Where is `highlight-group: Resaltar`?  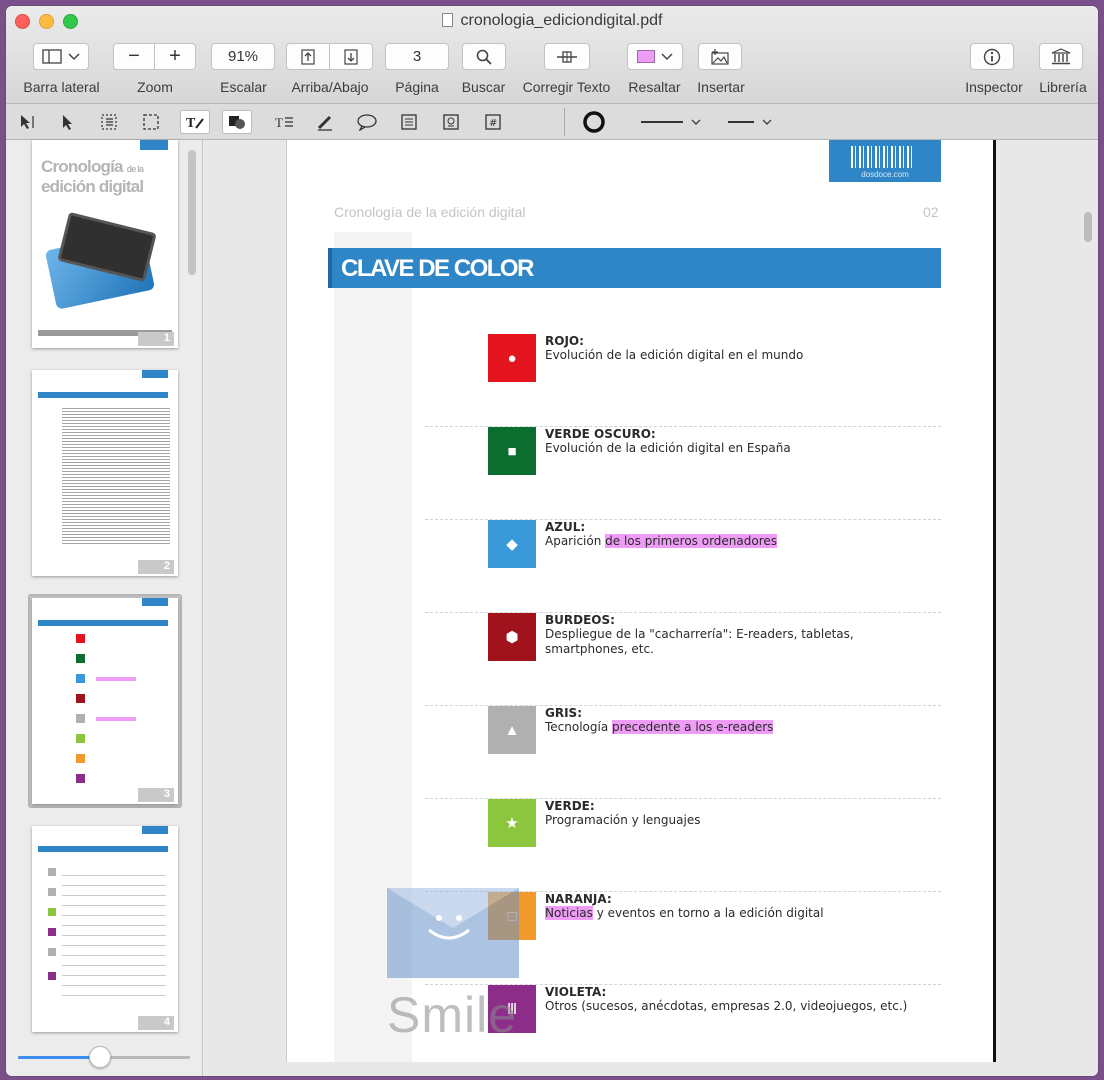
highlight-group: Resaltar is located at coordinates (654, 69).